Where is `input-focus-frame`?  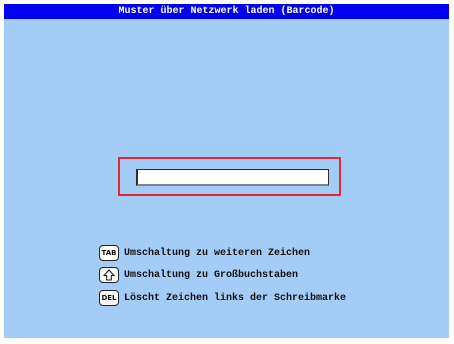
input-focus-frame is located at coordinates (229, 176).